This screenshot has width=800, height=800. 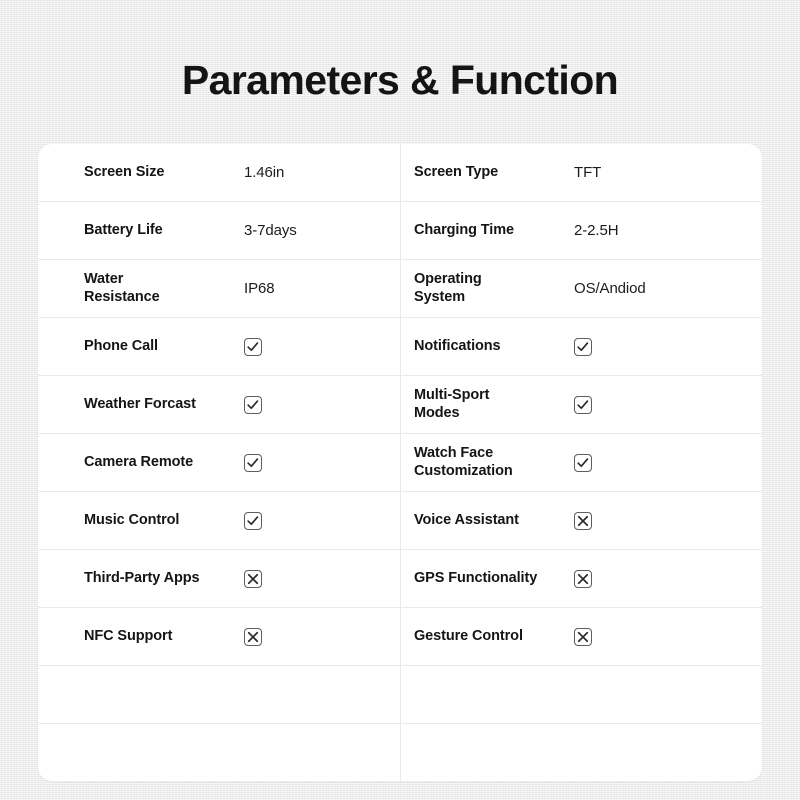 What do you see at coordinates (259, 288) in the screenshot?
I see `spec-value: IP68` at bounding box center [259, 288].